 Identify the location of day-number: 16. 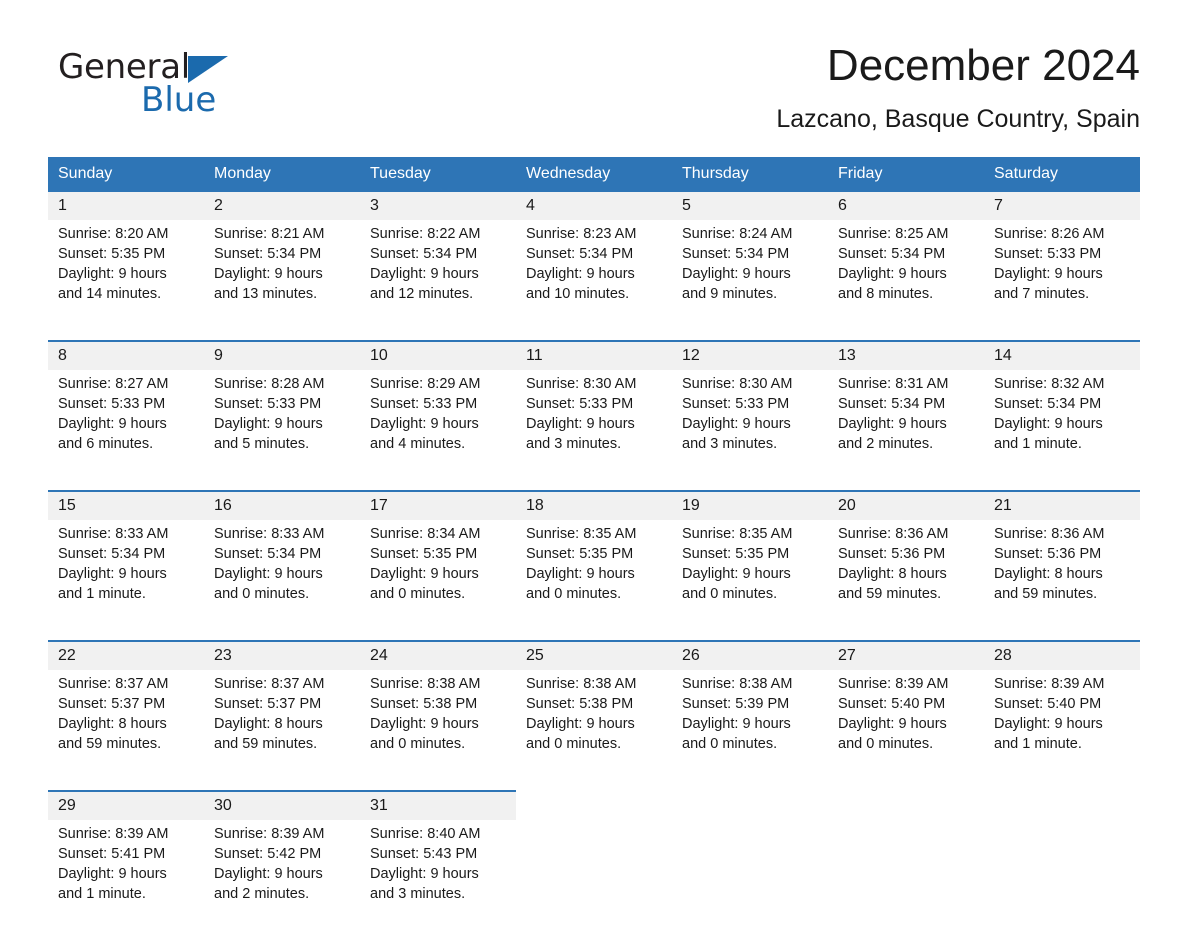
(282, 505).